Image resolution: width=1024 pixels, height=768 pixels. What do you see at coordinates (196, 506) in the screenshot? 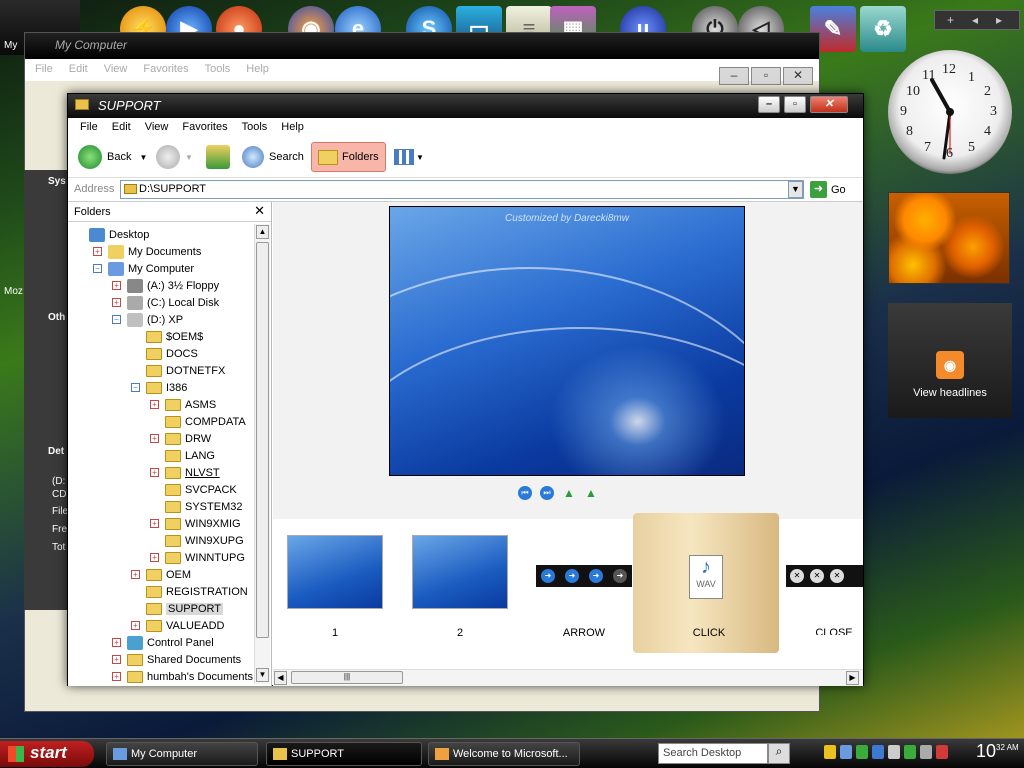
I see `tree-node: SYSTEM32` at bounding box center [196, 506].